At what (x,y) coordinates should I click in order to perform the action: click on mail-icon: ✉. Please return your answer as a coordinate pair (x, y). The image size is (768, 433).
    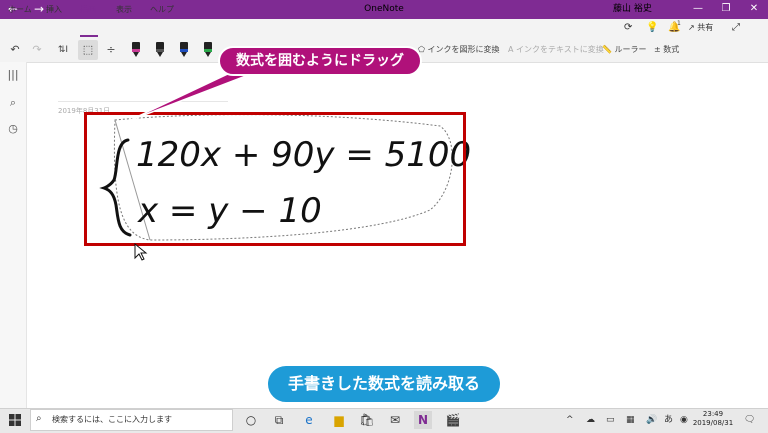
    Looking at the image, I should click on (395, 420).